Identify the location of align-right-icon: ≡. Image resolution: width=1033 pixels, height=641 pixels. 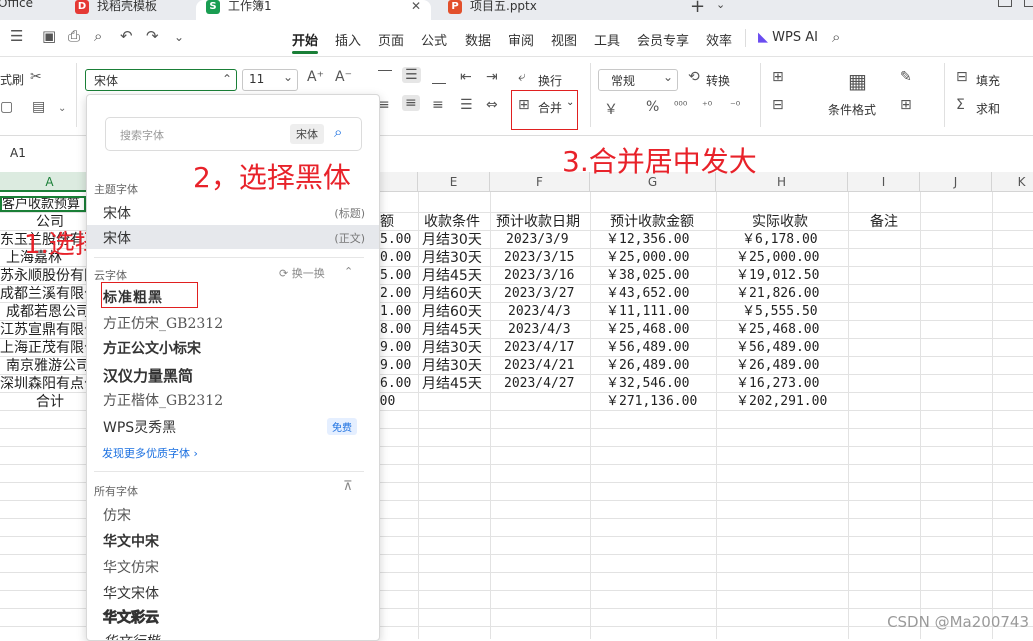
(438, 105).